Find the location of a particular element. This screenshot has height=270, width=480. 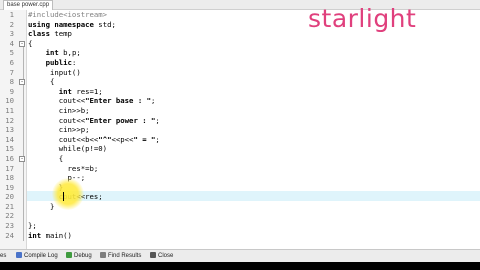

code-token: res*=b; is located at coordinates (63, 168).